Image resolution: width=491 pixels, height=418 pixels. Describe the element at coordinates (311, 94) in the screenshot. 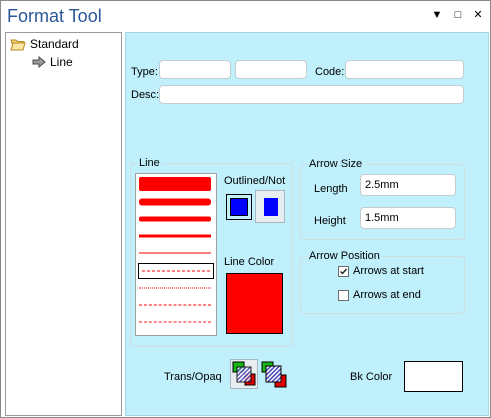

I see `desc-input` at that location.